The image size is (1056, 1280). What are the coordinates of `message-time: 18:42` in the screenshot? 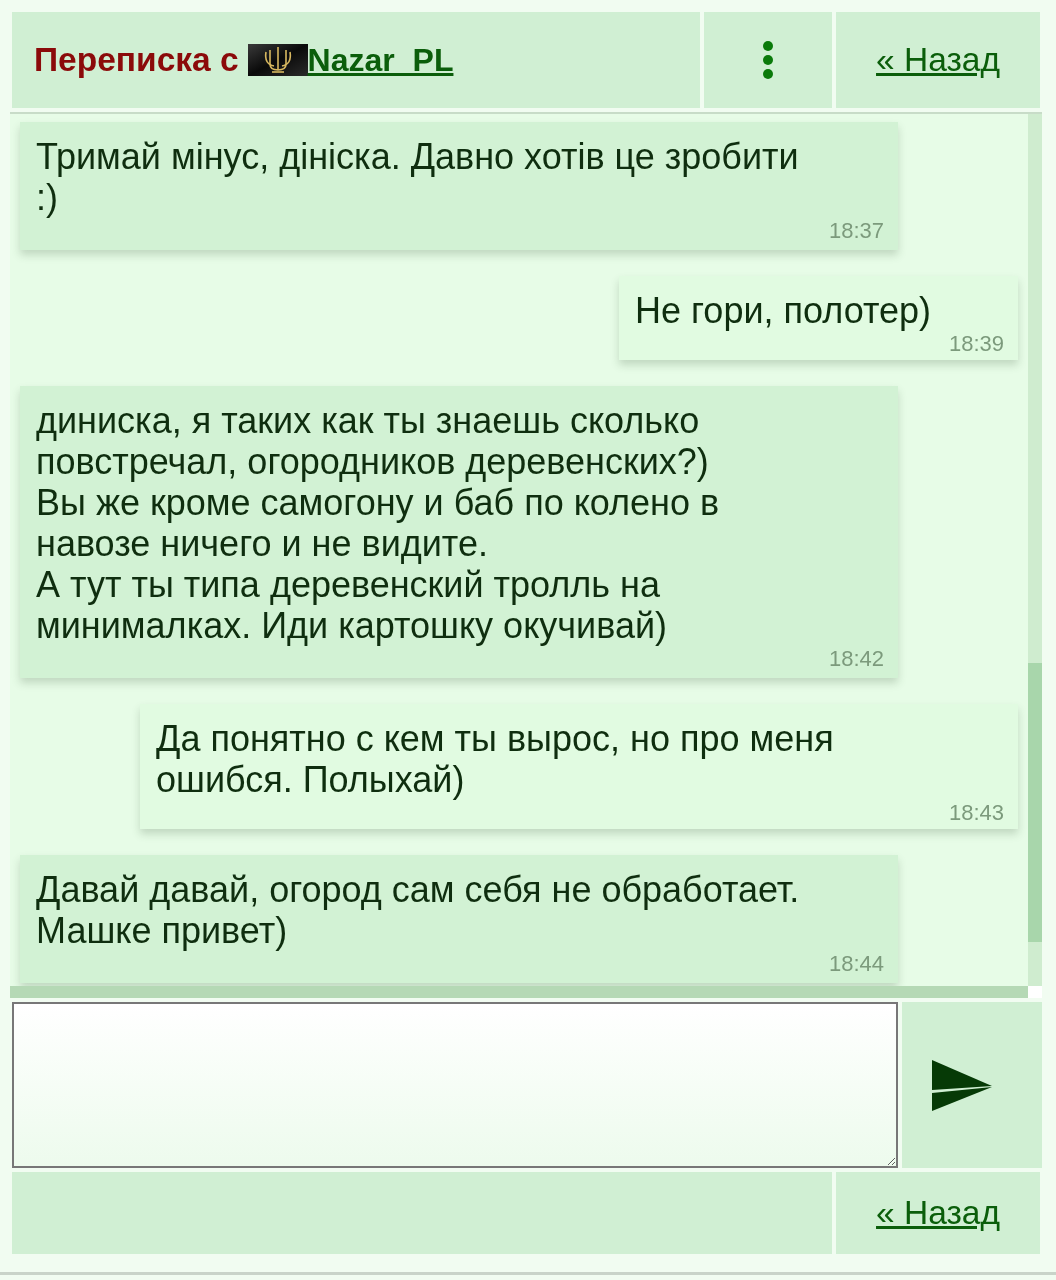 It's located at (856, 659).